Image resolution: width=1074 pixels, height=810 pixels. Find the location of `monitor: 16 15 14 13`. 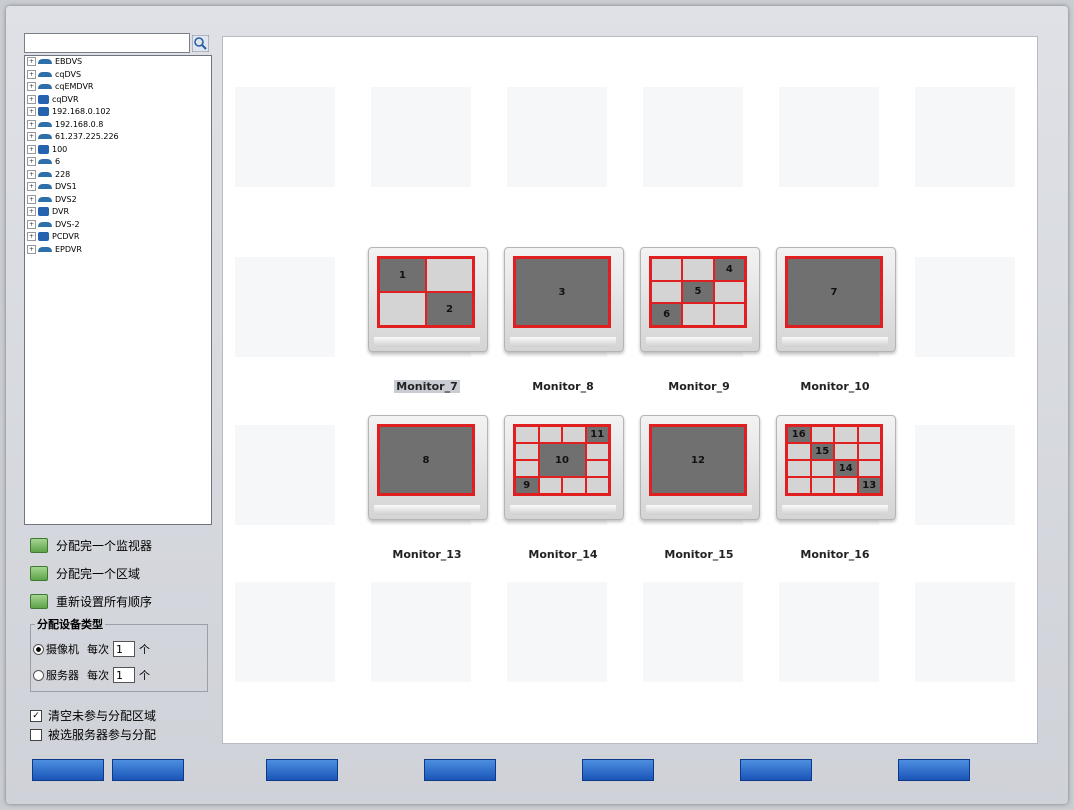

monitor: 16 15 14 13 is located at coordinates (836, 472).